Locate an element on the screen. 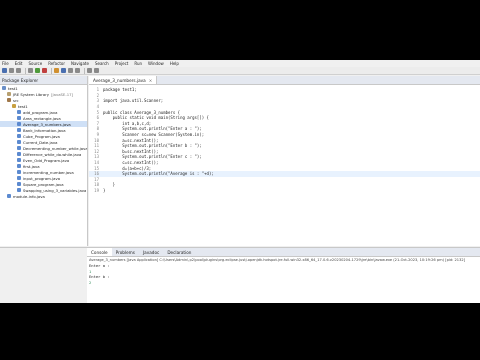 The width and height of the screenshot is (480, 360). console-tabs: Console Problems Javadoc Declaration is located at coordinates (283, 252).